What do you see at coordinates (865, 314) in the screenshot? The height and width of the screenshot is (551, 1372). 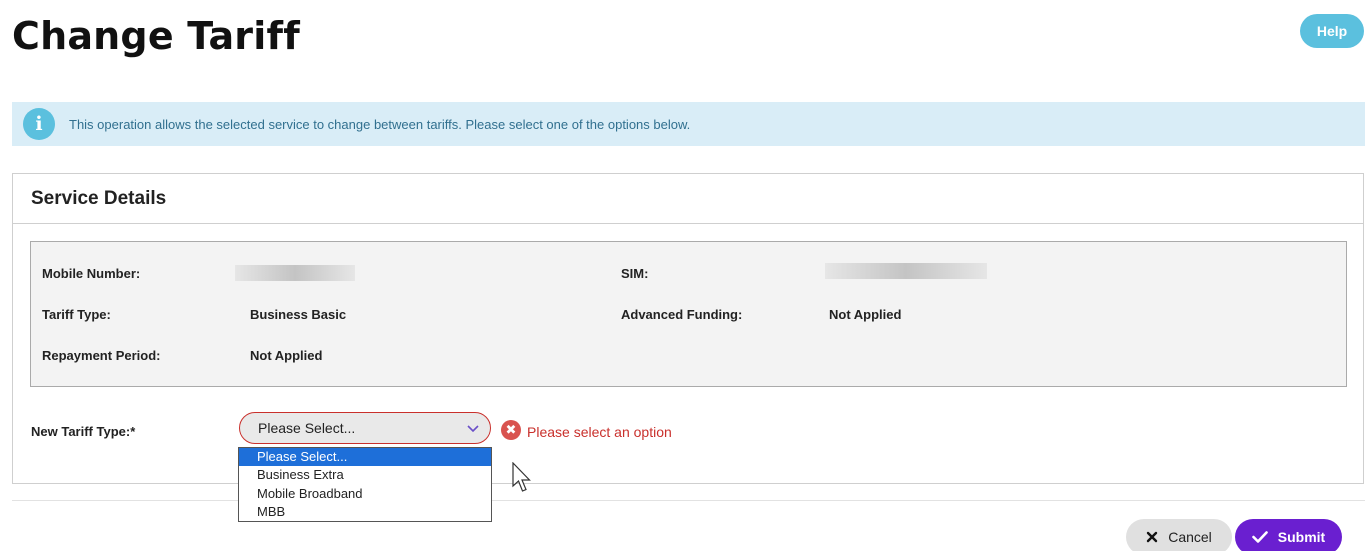 I see `advanced-funding-value: Not Applied` at bounding box center [865, 314].